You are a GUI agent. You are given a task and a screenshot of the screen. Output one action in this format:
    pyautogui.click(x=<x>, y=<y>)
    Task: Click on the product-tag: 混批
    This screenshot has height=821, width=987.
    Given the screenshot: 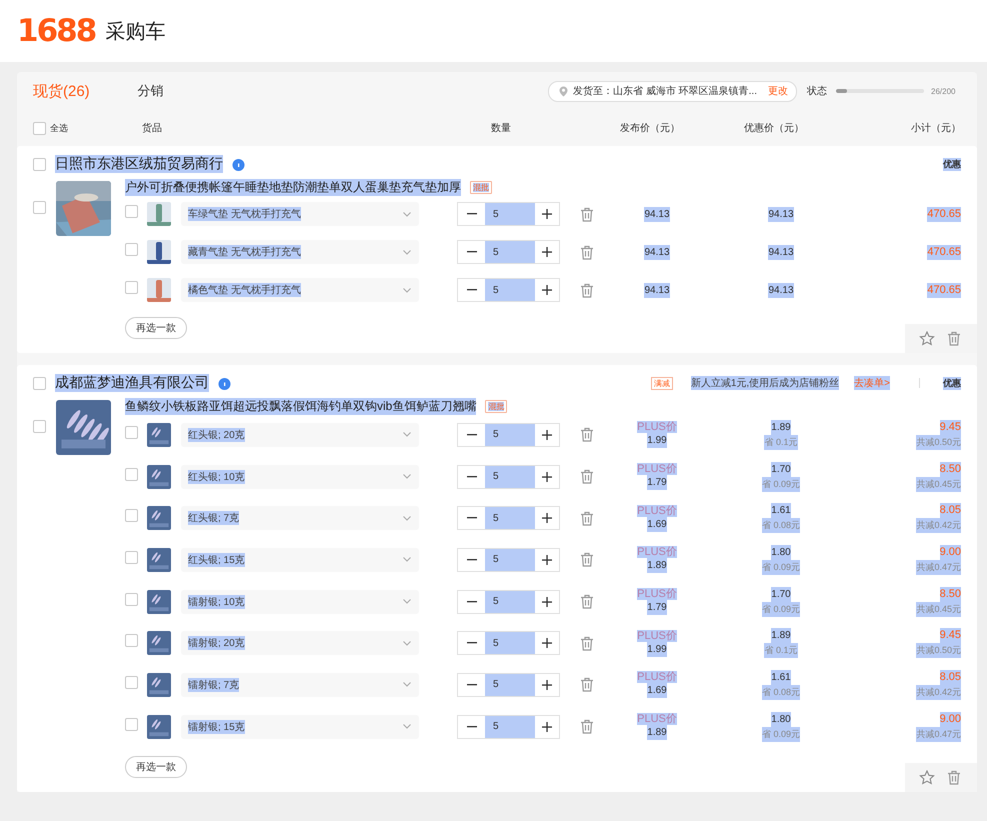 What is the action you would take?
    pyautogui.click(x=481, y=187)
    